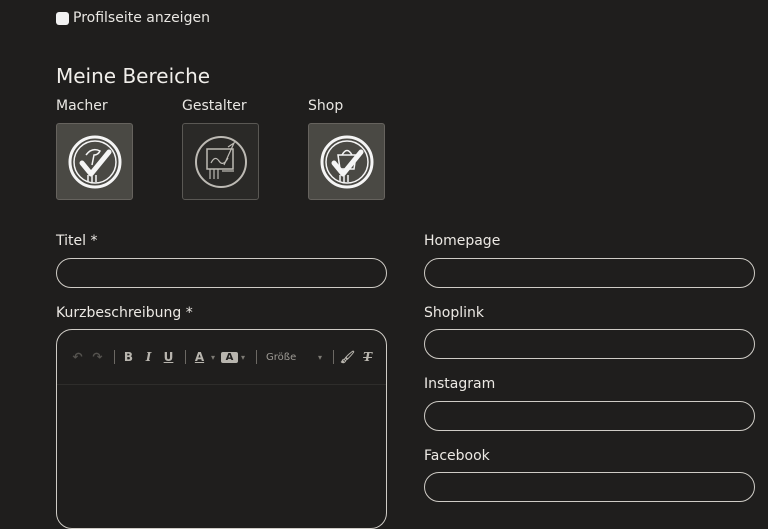 This screenshot has height=529, width=768. I want to click on area-shop-toggle, so click(346, 161).